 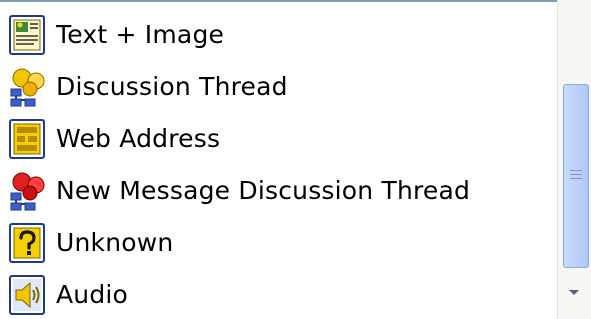 I want to click on list-item-label: Unknown, so click(x=115, y=242).